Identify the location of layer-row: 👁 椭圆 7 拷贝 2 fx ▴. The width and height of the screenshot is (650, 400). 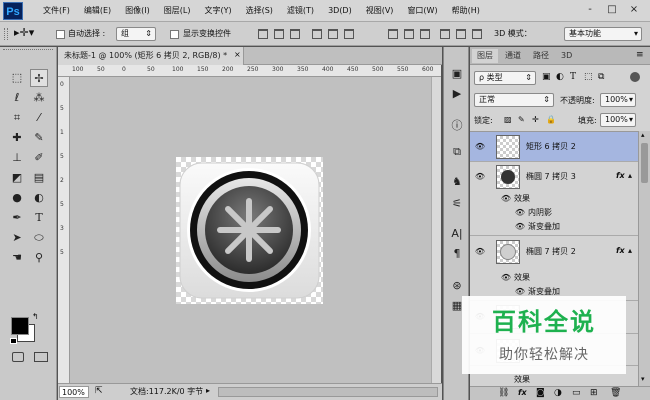
(554, 252).